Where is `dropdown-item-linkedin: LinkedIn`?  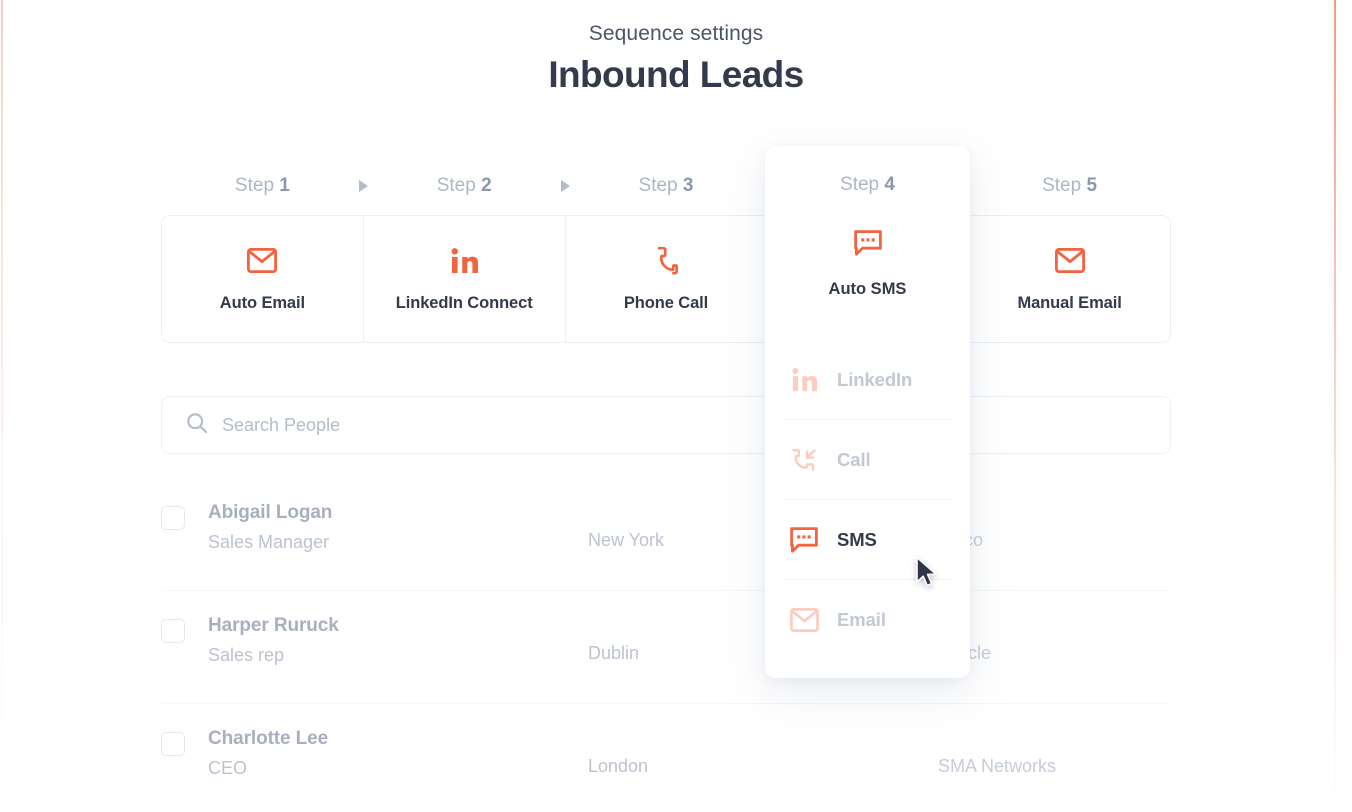
dropdown-item-linkedin: LinkedIn is located at coordinates (867, 380).